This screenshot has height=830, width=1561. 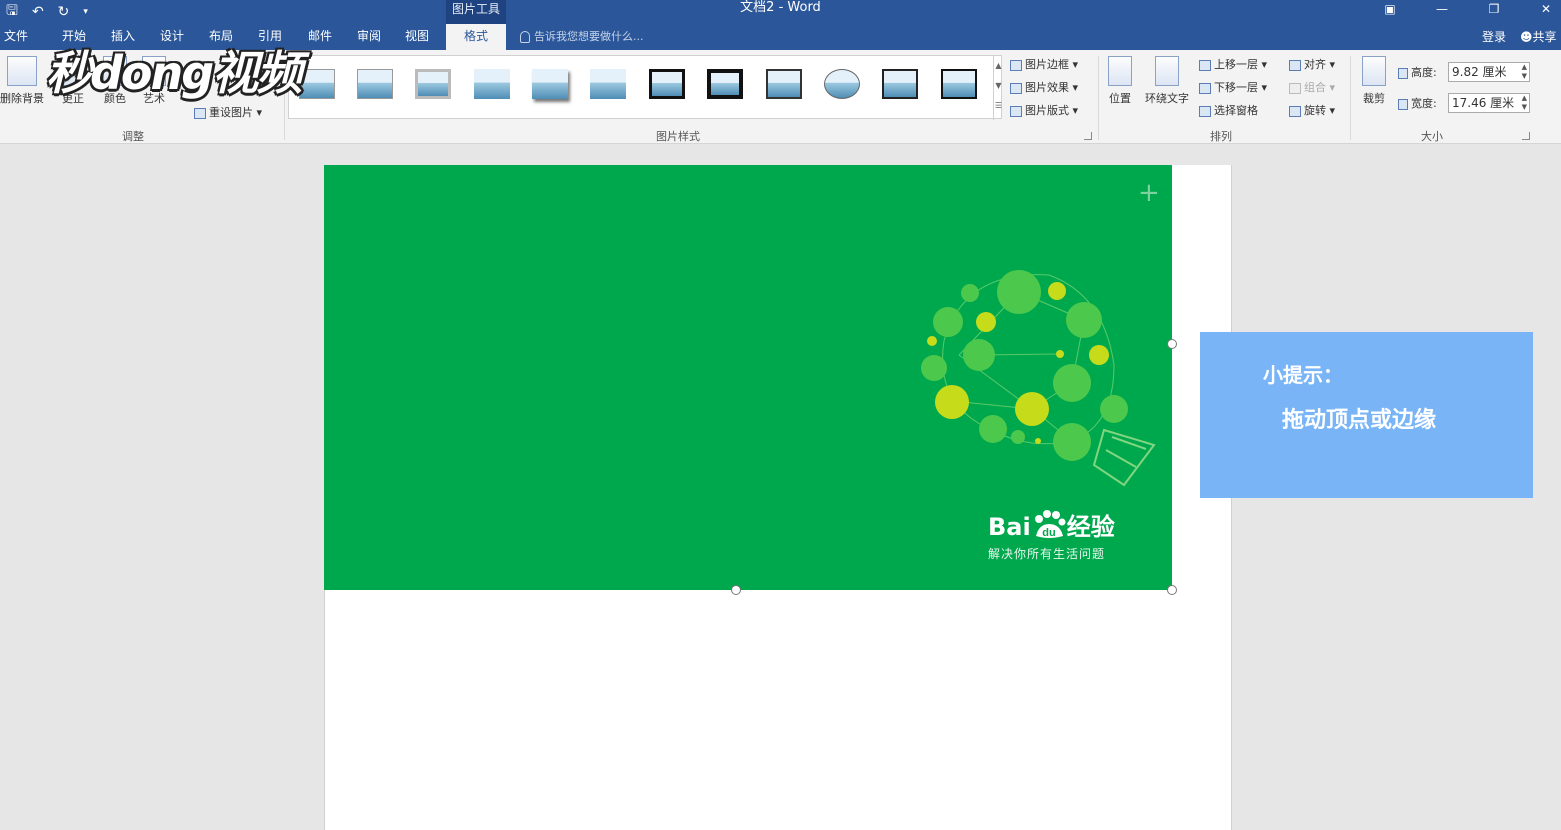 What do you see at coordinates (174, 73) in the screenshot?
I see `video-watermark: 秒dong视频` at bounding box center [174, 73].